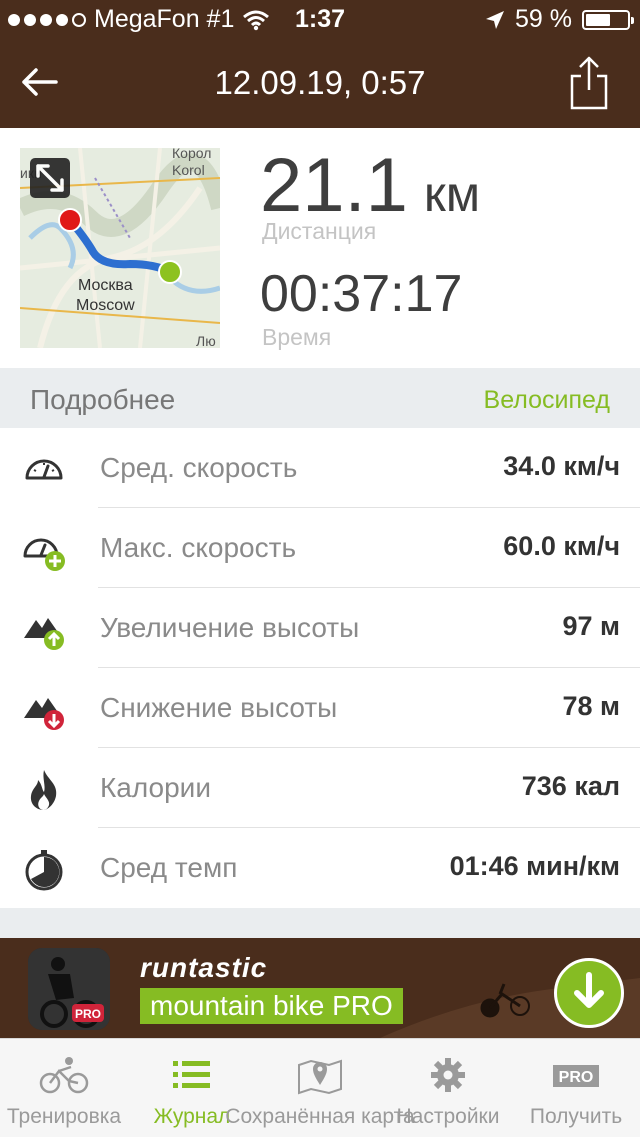 Image resolution: width=640 pixels, height=1137 pixels. I want to click on product-name: mountain bike PRO, so click(271, 1006).